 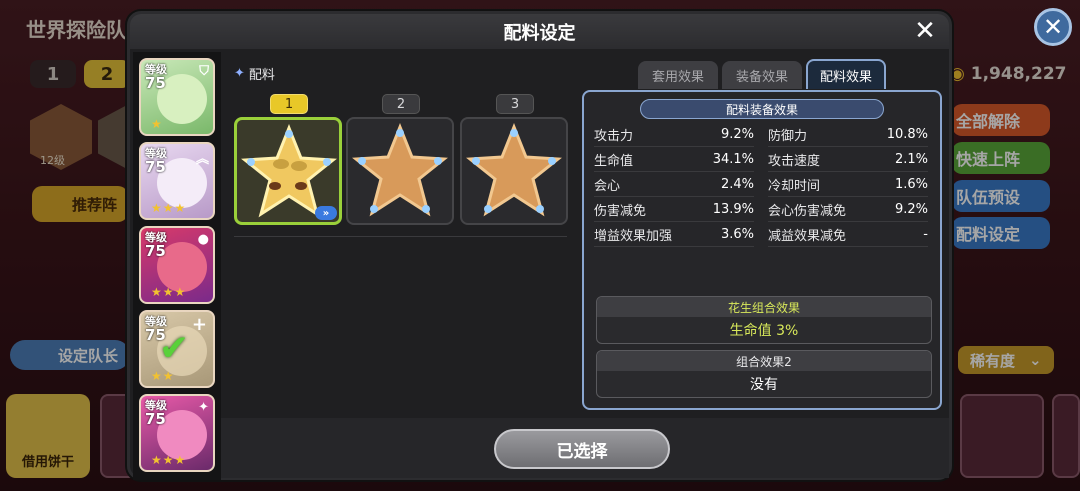 I want to click on check-icon: ✔, so click(x=174, y=348).